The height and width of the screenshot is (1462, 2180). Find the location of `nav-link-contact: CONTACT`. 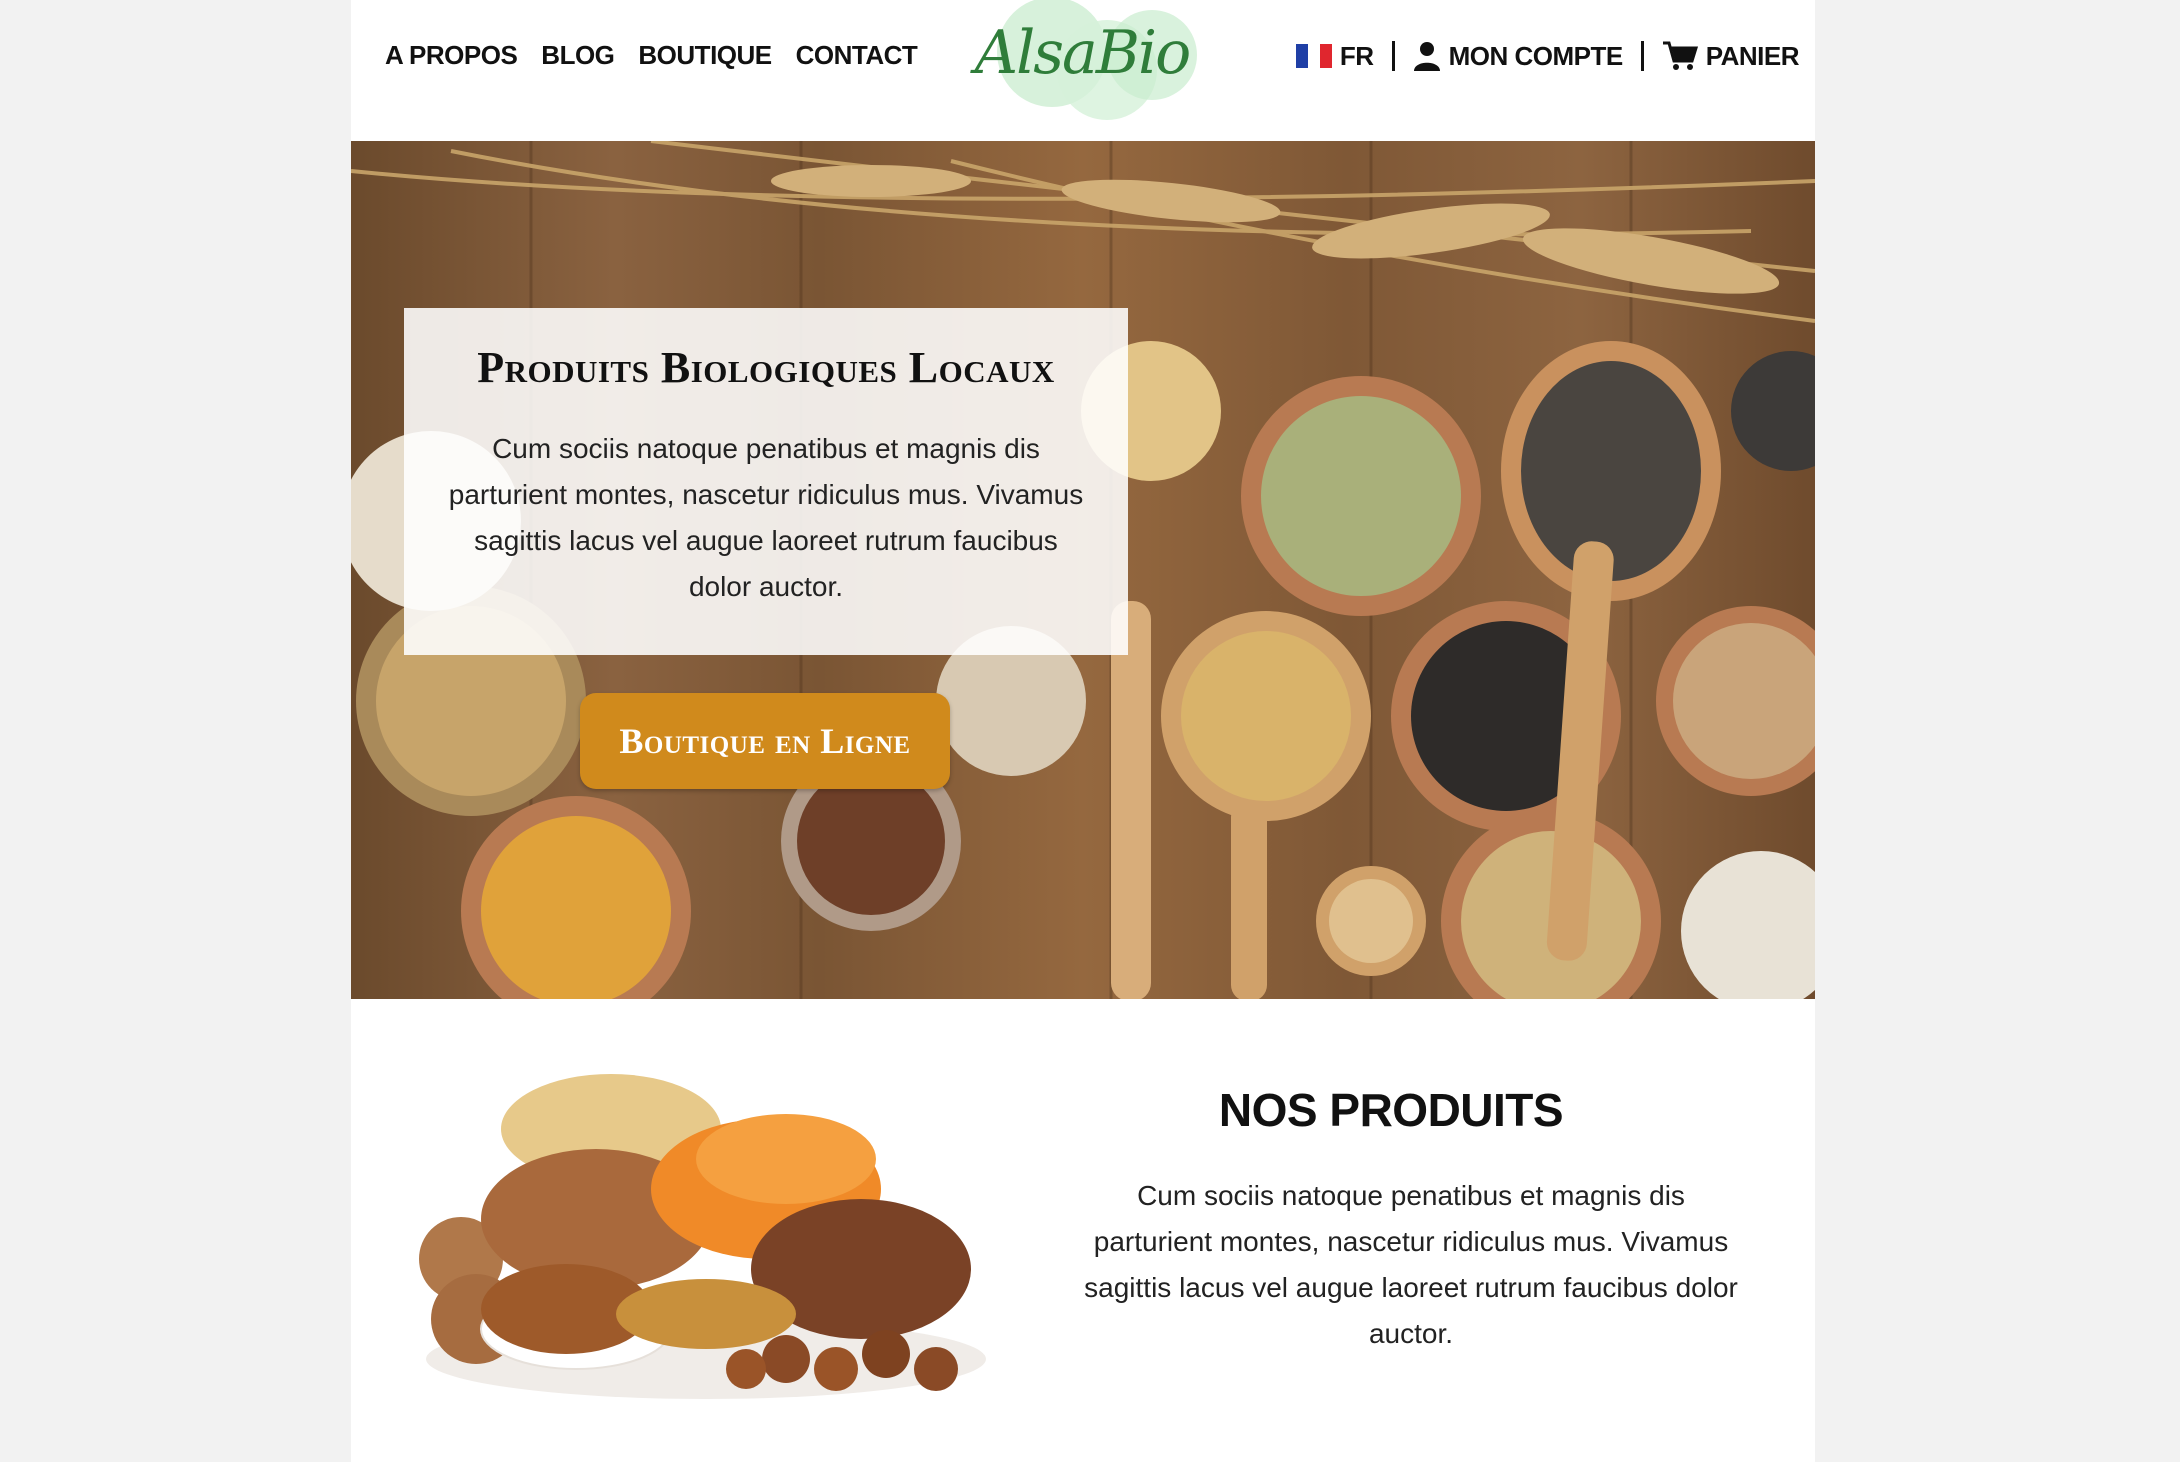

nav-link-contact: CONTACT is located at coordinates (857, 55).